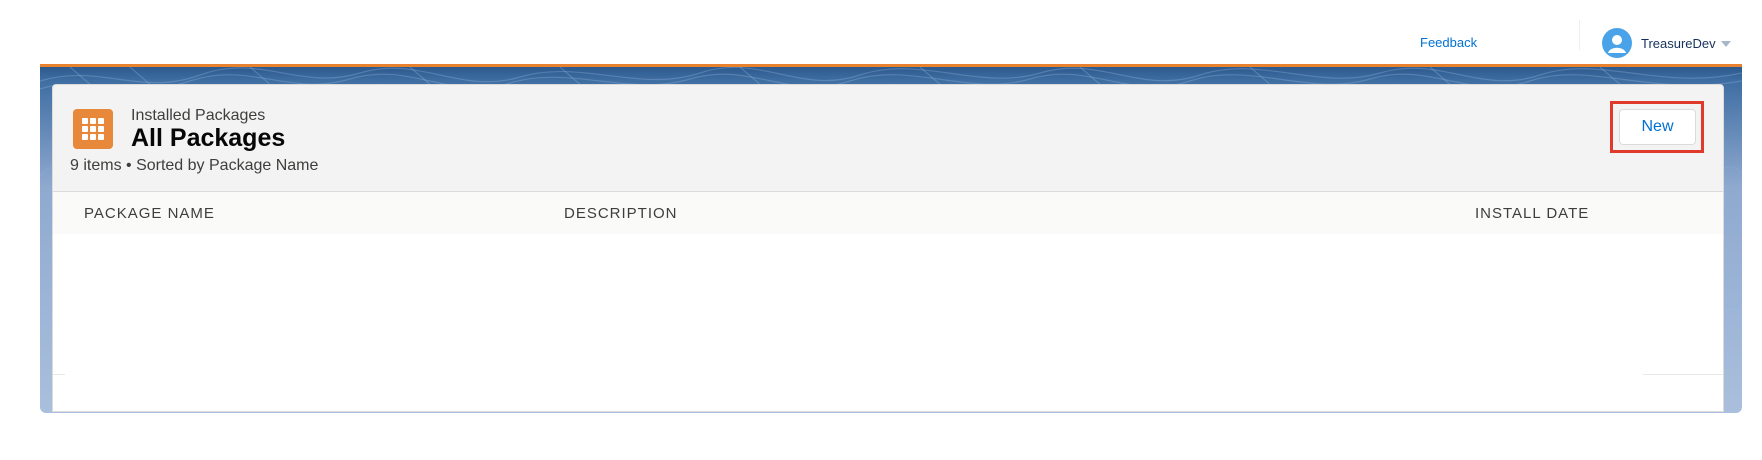 The height and width of the screenshot is (460, 1762). I want to click on header-divider, so click(1579, 35).